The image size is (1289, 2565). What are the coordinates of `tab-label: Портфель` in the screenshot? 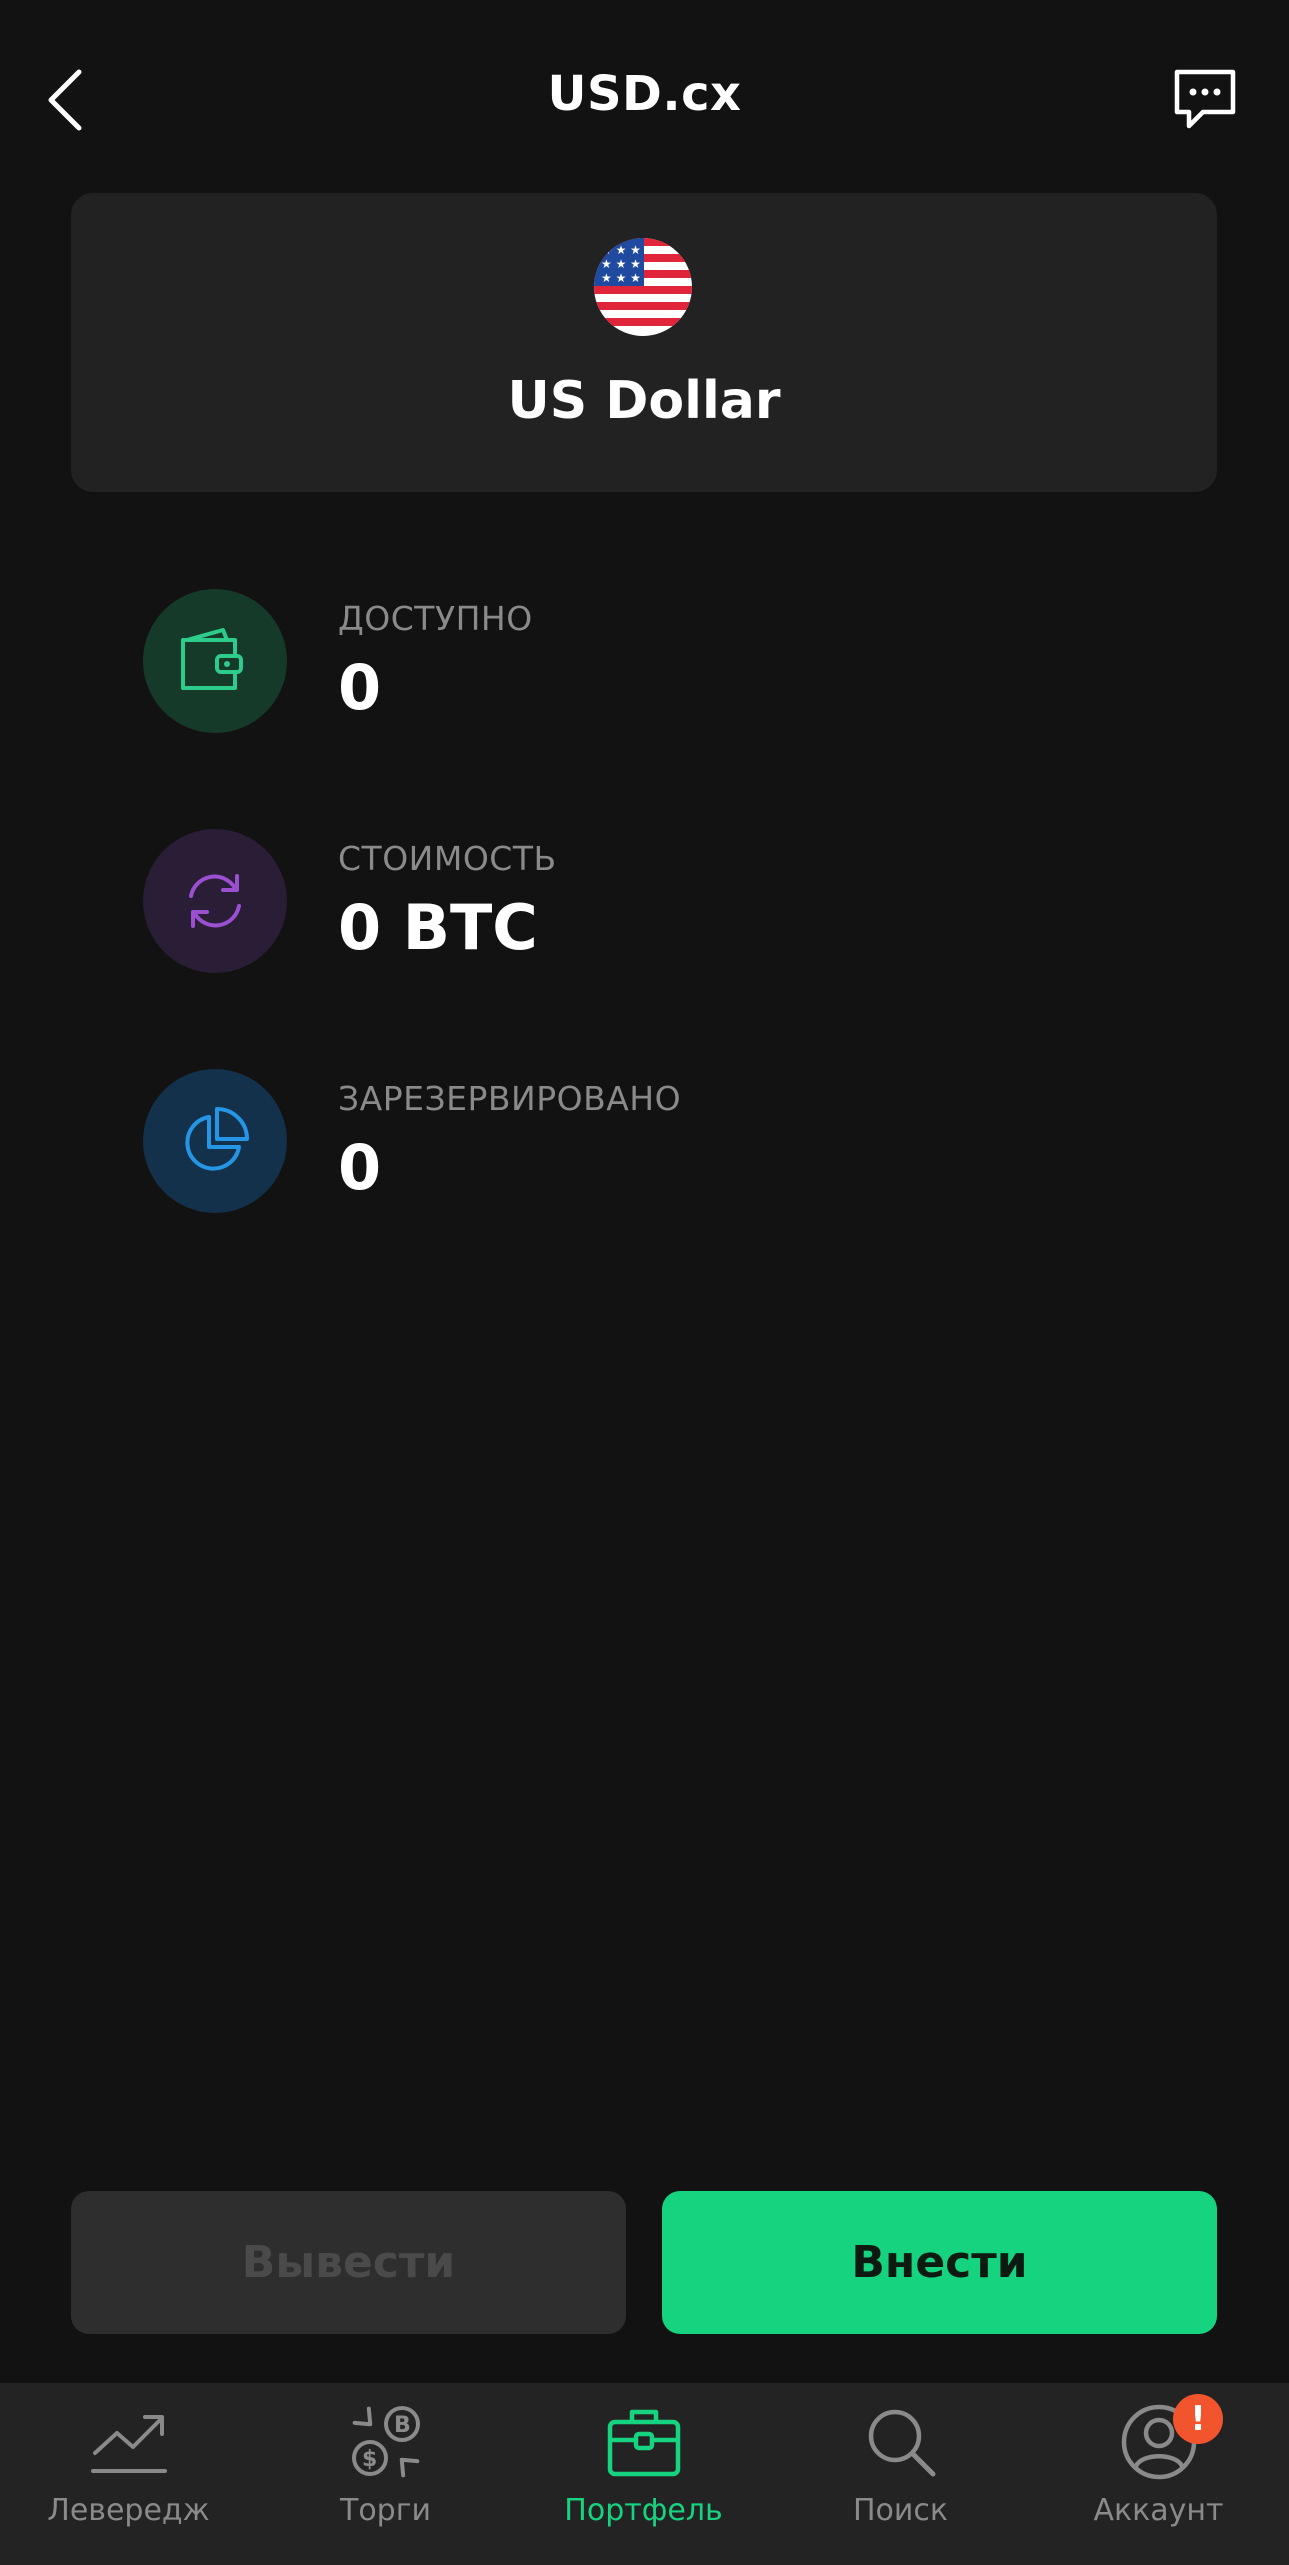 It's located at (643, 2510).